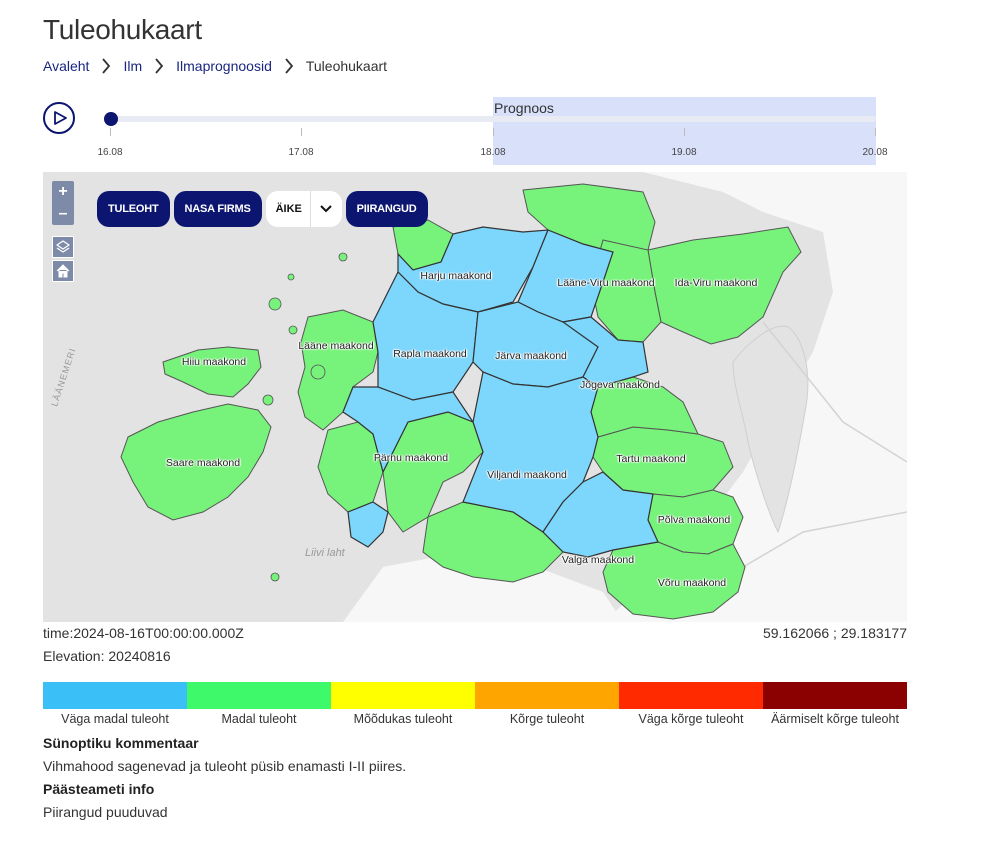 The width and height of the screenshot is (988, 865). I want to click on rescue-heading: Päästeameti info, so click(99, 789).